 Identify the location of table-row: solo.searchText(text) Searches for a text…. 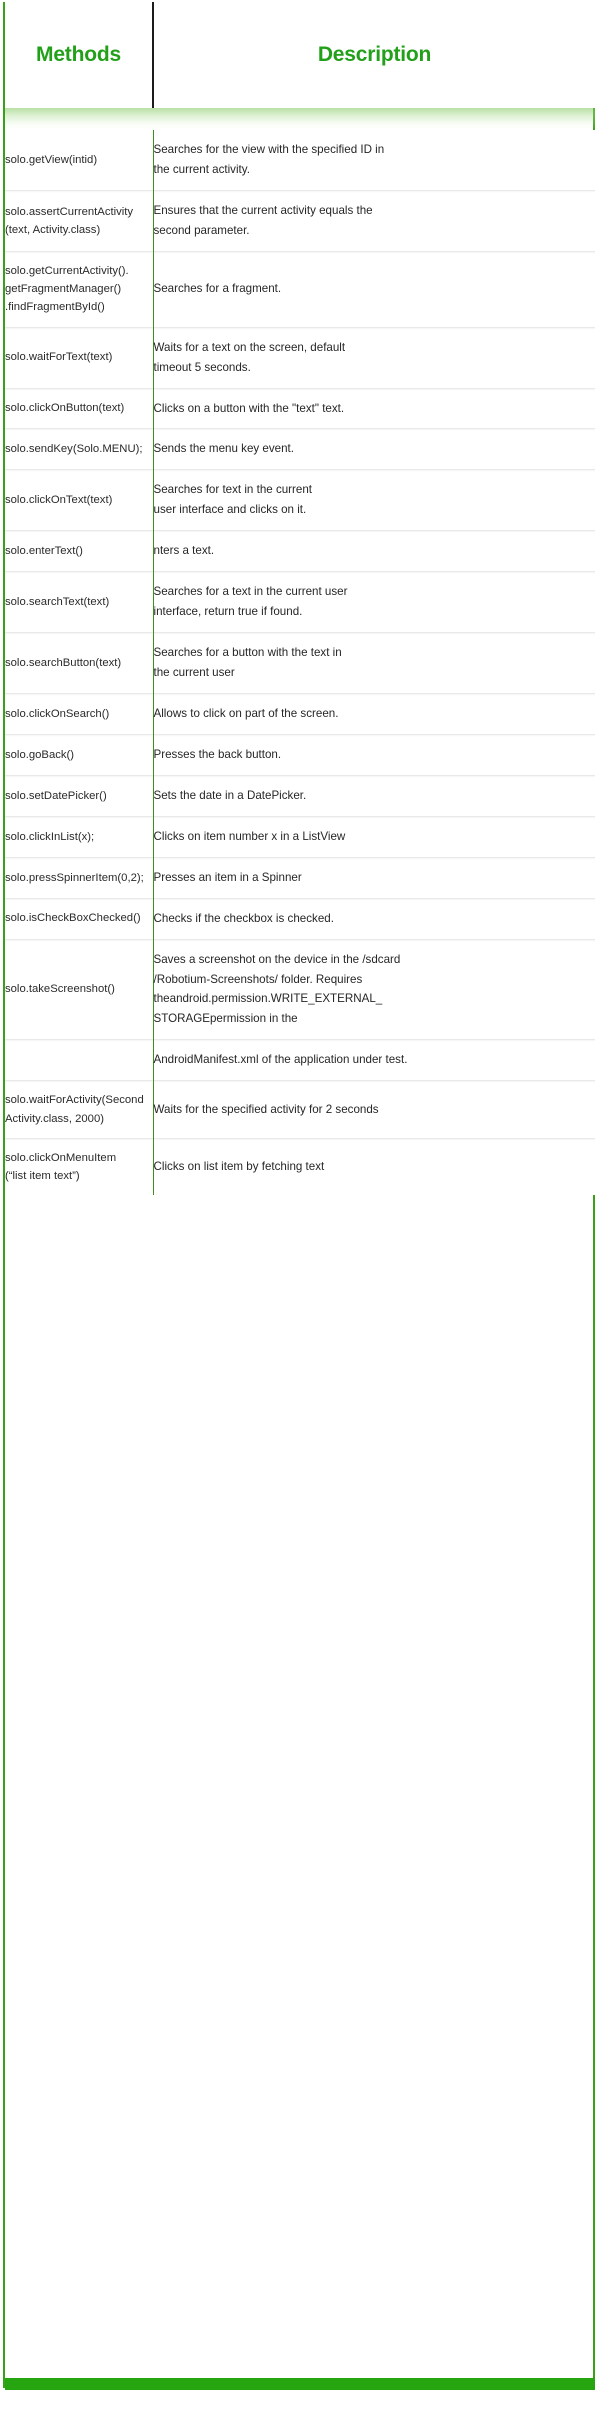
(300, 602).